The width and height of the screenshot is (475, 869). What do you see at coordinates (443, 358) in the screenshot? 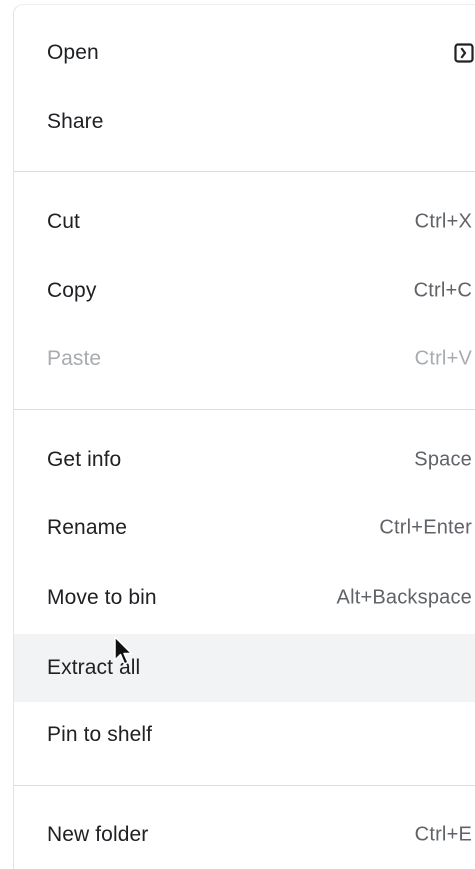
I see `menu-item-shortcut: Ctrl+V` at bounding box center [443, 358].